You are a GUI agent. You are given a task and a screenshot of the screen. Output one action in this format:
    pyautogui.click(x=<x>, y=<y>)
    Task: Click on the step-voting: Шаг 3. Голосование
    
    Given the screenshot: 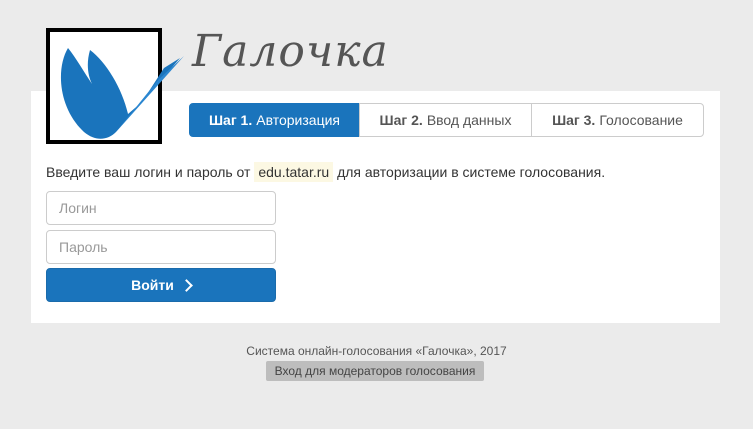 What is the action you would take?
    pyautogui.click(x=617, y=120)
    